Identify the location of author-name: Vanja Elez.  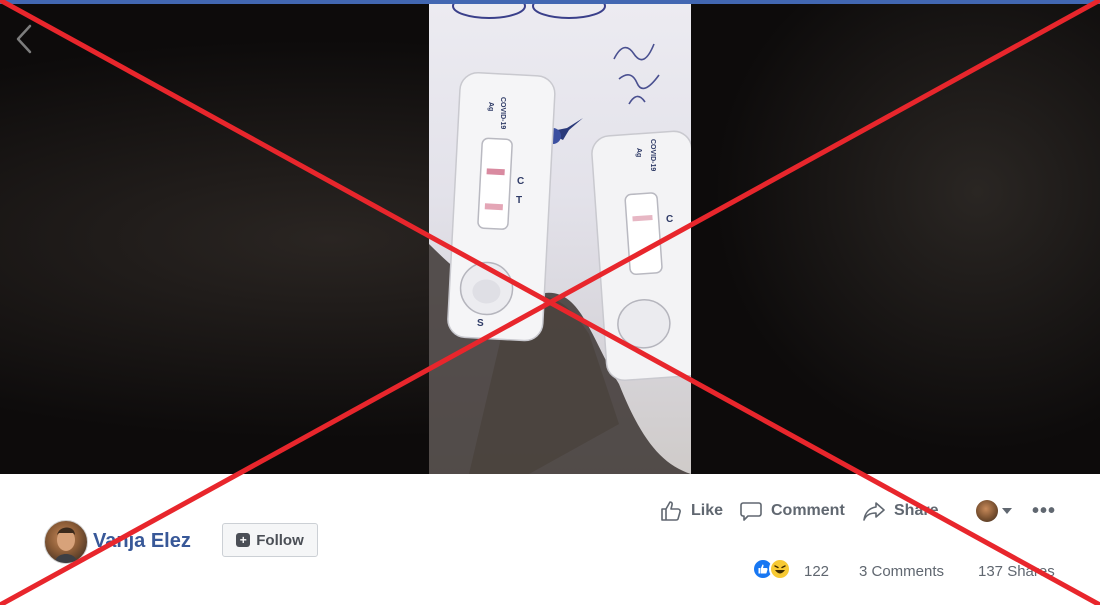
(142, 541).